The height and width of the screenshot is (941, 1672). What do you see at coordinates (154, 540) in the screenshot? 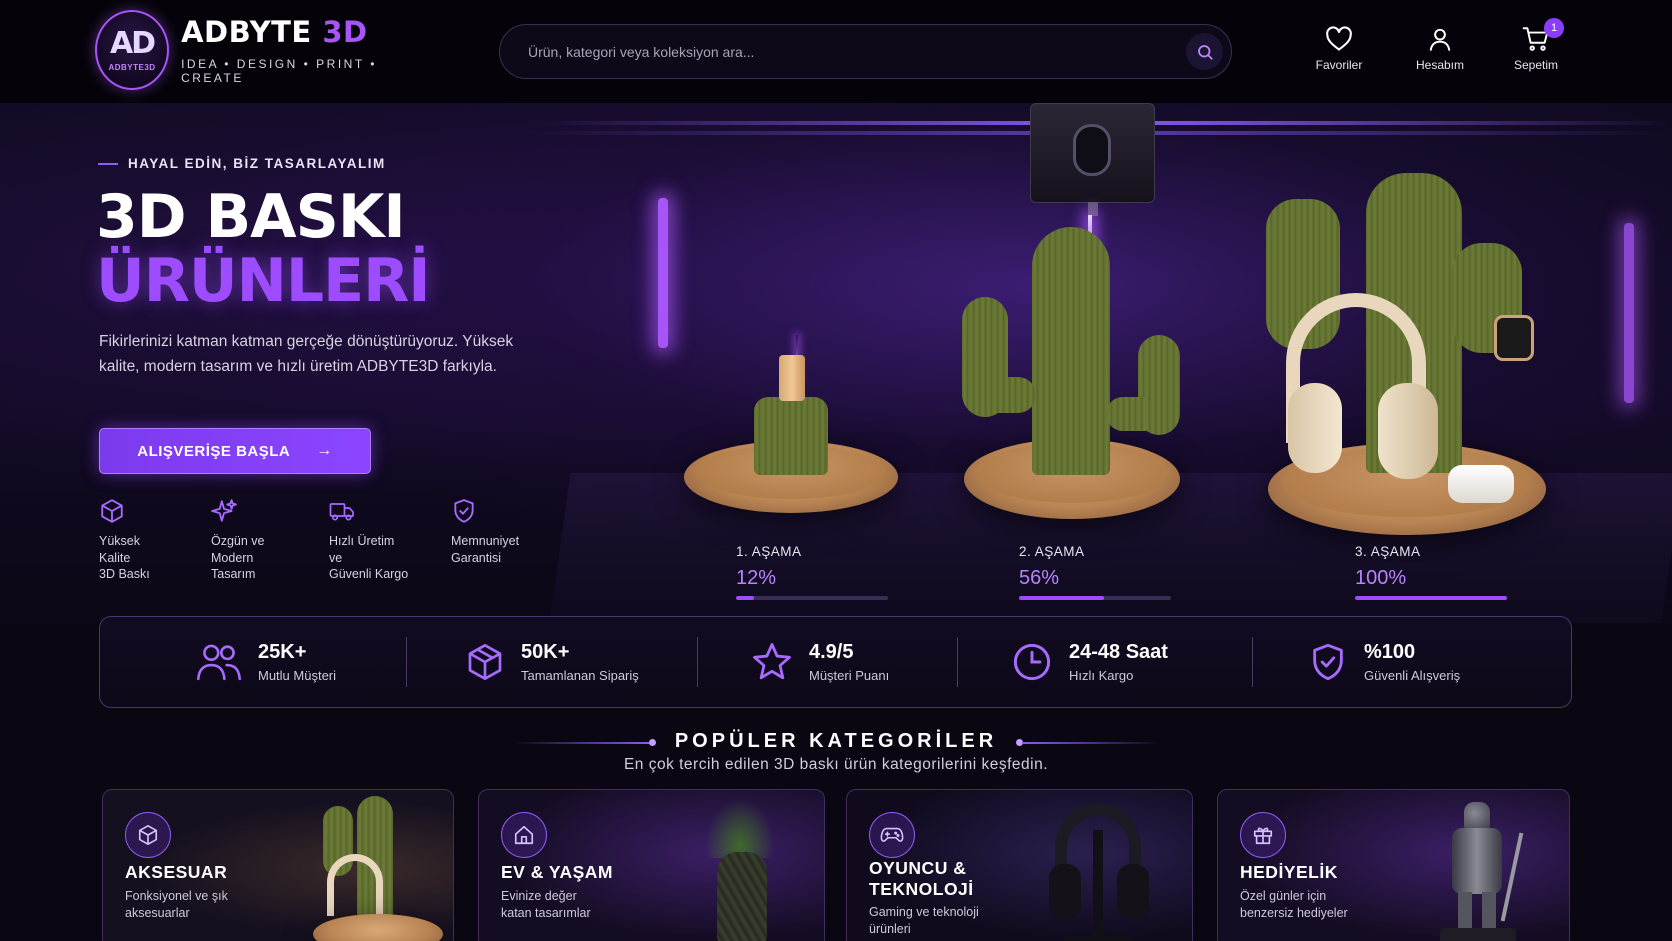
I see `feature-quality: Yüksek Kalite 3D Baskı` at bounding box center [154, 540].